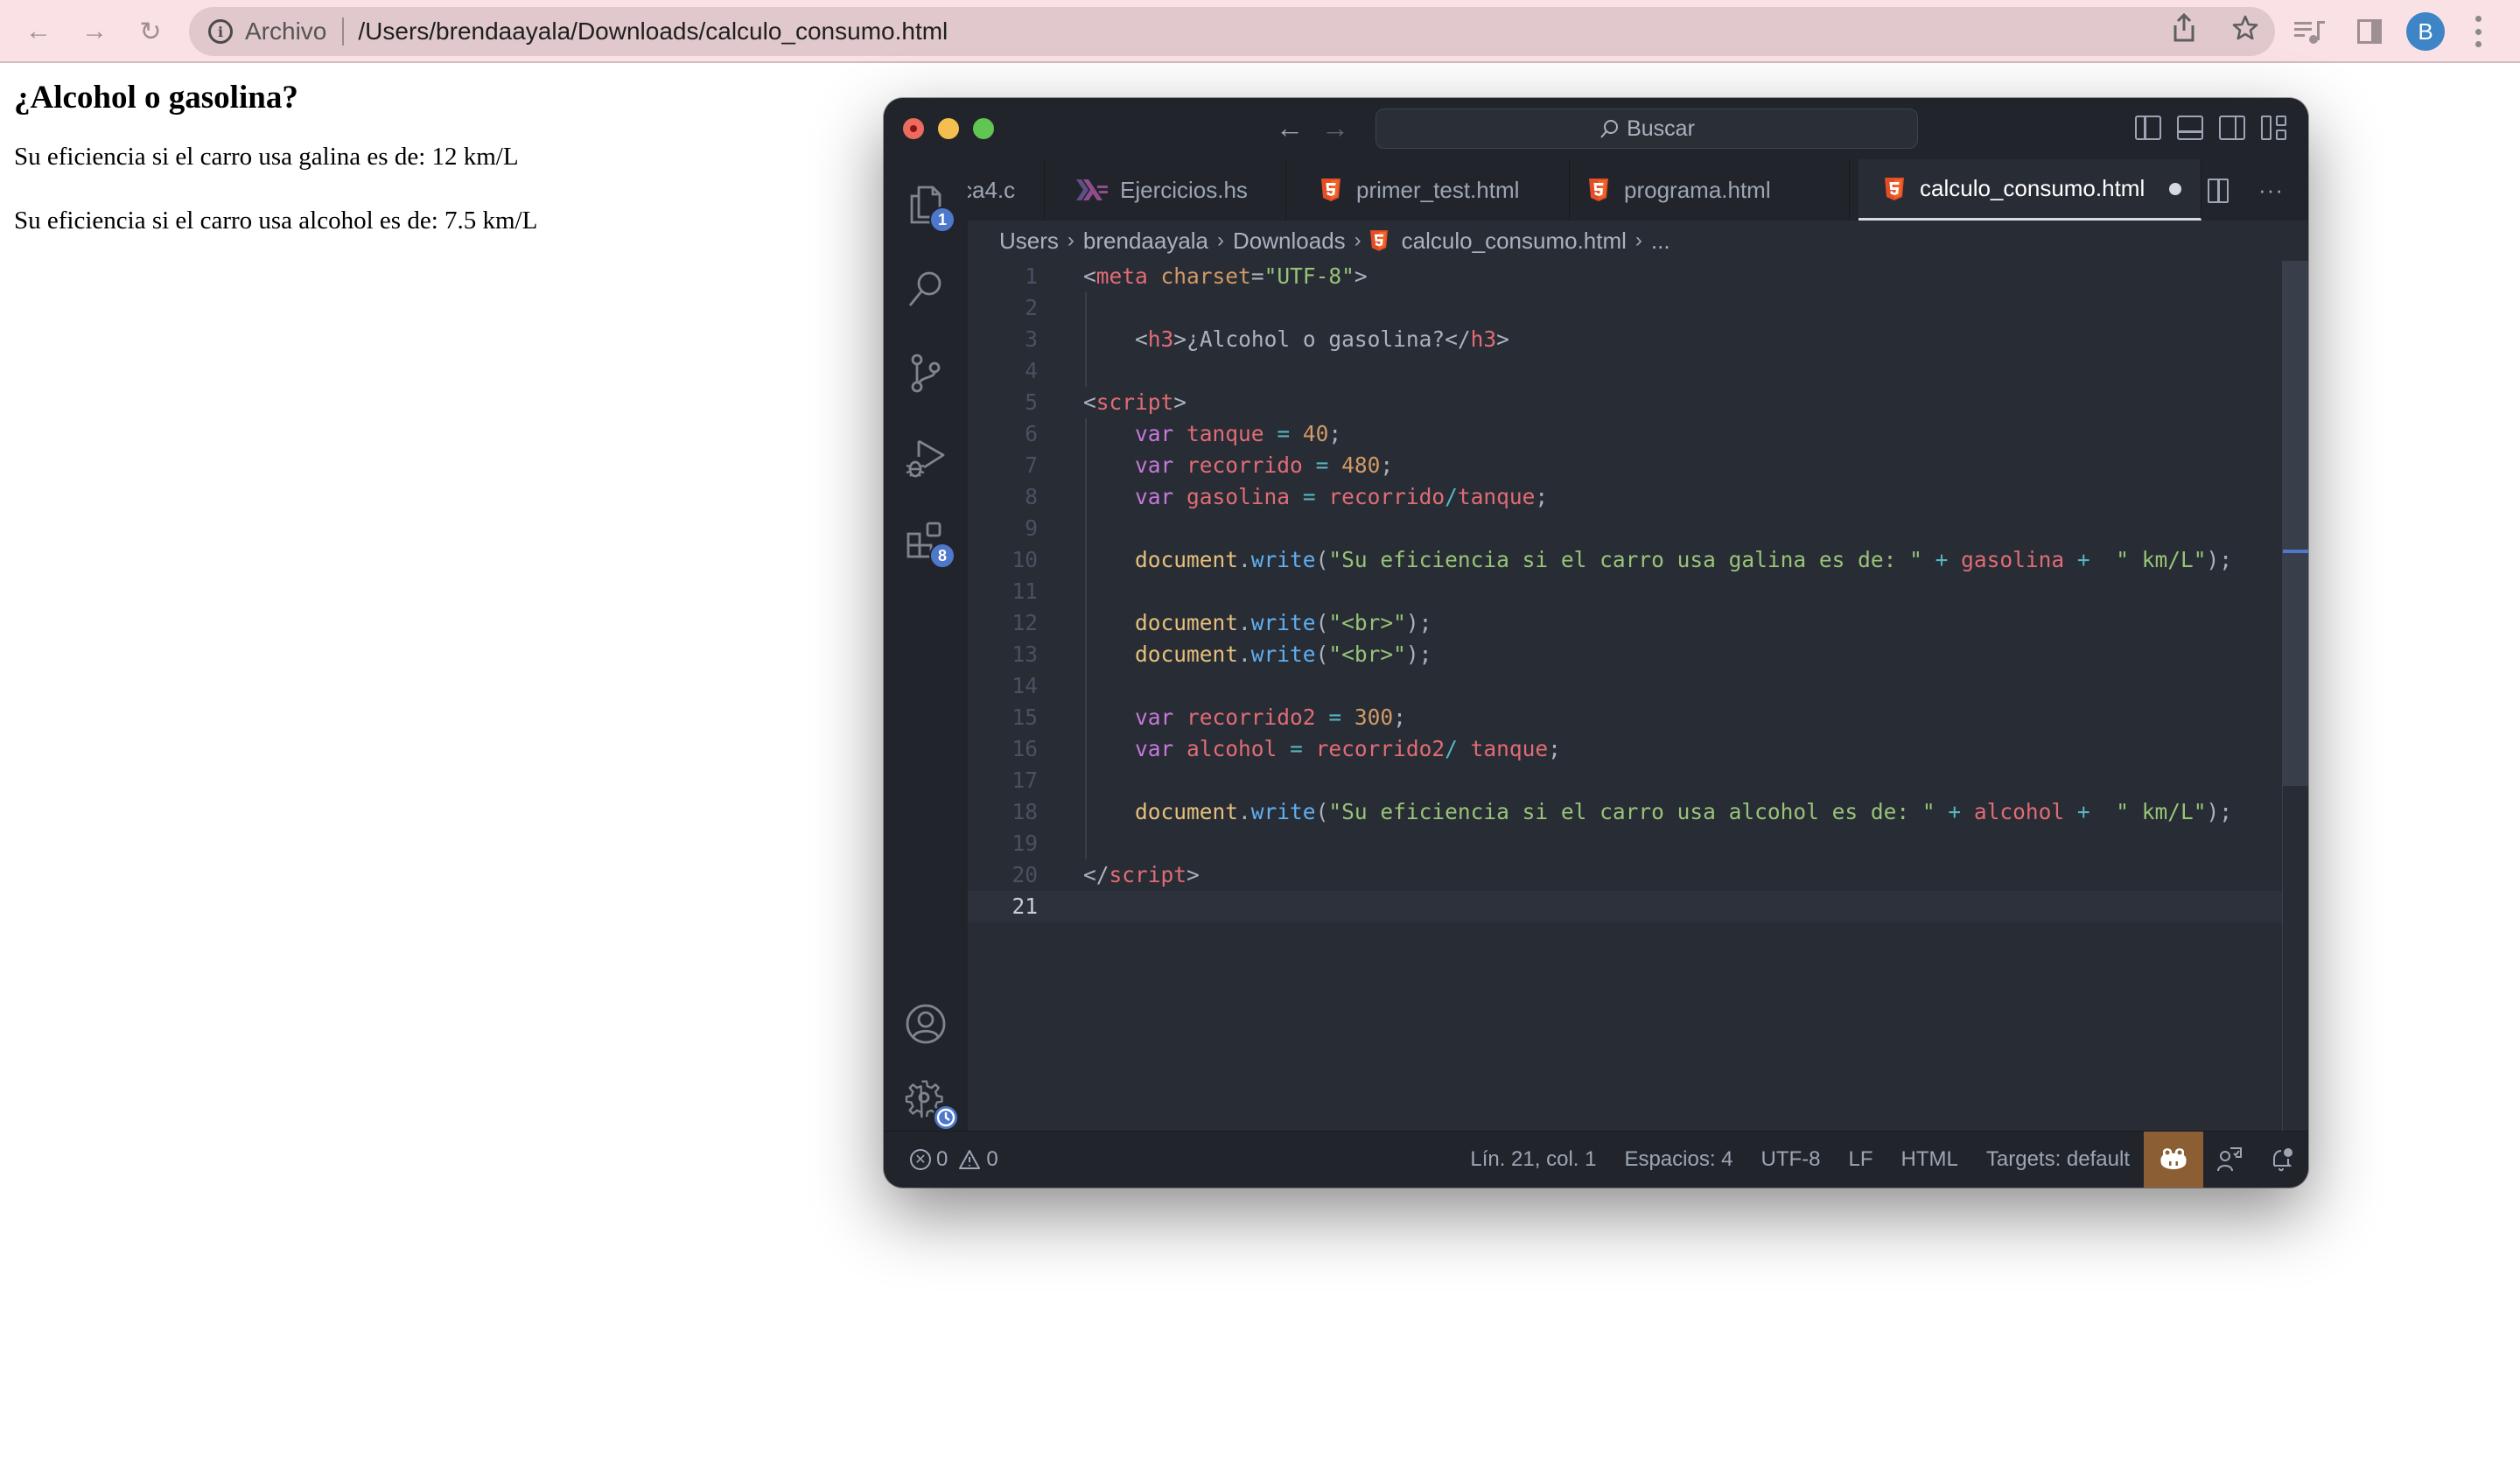  What do you see at coordinates (1678, 1159) in the screenshot?
I see `indentation-status: Espacios: 4` at bounding box center [1678, 1159].